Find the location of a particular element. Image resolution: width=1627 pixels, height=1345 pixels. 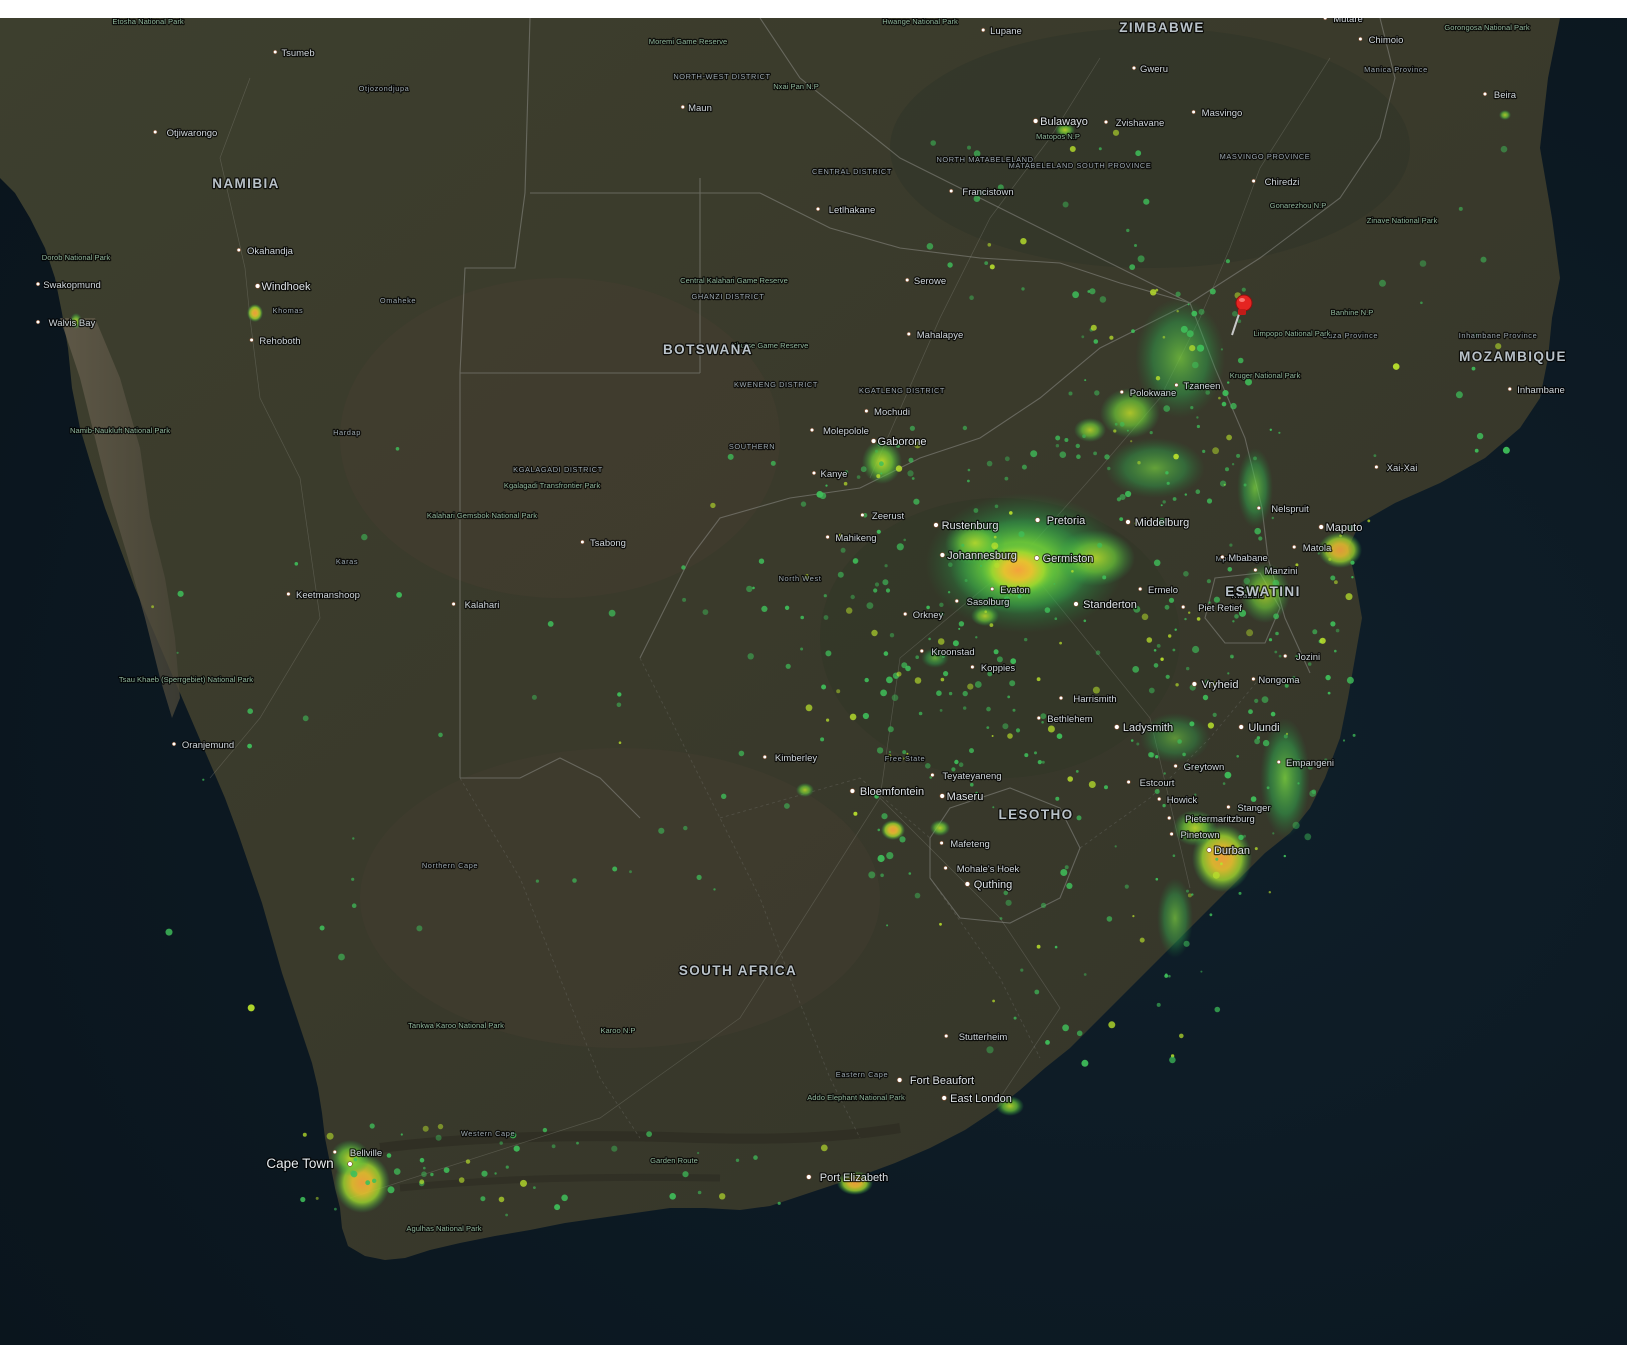

city-label-zeerust: Zeerust is located at coordinates (888, 516).